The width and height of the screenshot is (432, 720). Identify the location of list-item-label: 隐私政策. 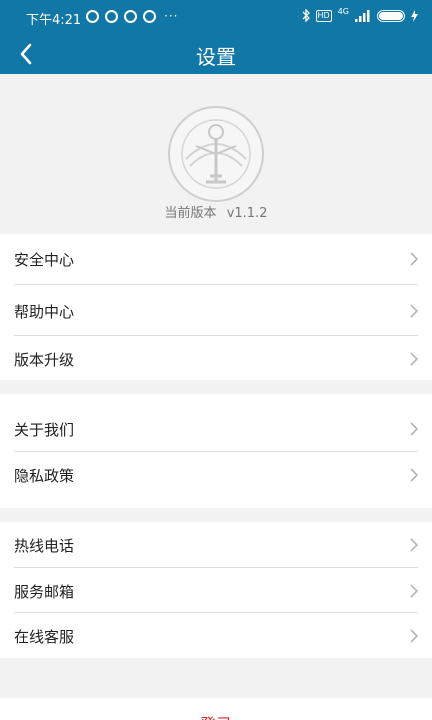
(44, 475).